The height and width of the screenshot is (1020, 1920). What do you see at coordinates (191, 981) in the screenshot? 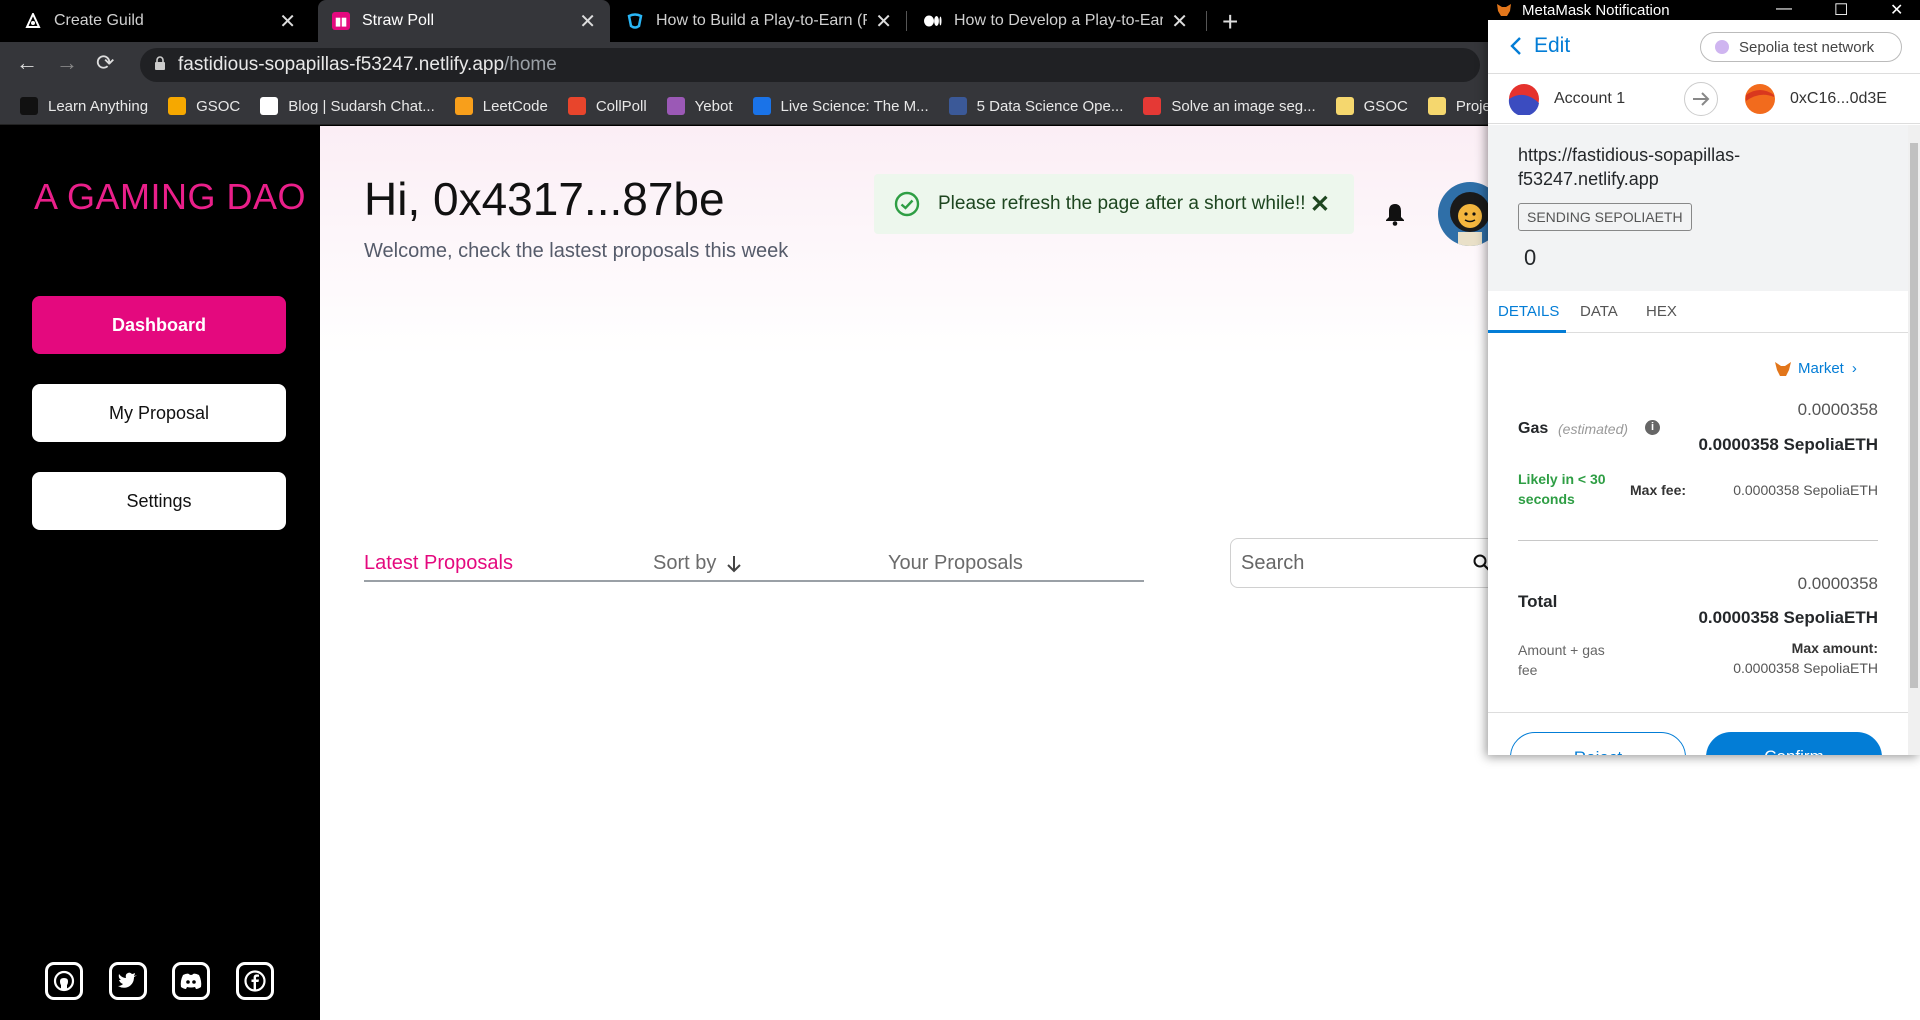
I see `discord-icon` at bounding box center [191, 981].